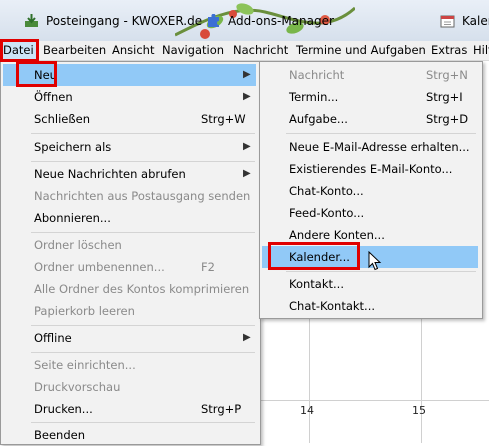 The width and height of the screenshot is (489, 446). What do you see at coordinates (129, 311) in the screenshot?
I see `menu-item-papierkorb-leeren: Papierkorb leeren` at bounding box center [129, 311].